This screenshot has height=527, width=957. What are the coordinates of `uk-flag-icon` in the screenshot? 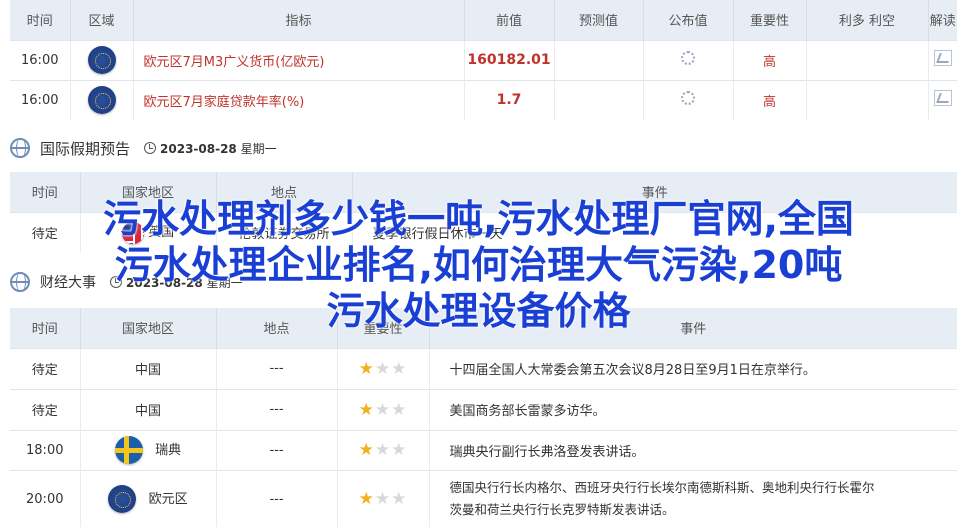 It's located at (132, 232).